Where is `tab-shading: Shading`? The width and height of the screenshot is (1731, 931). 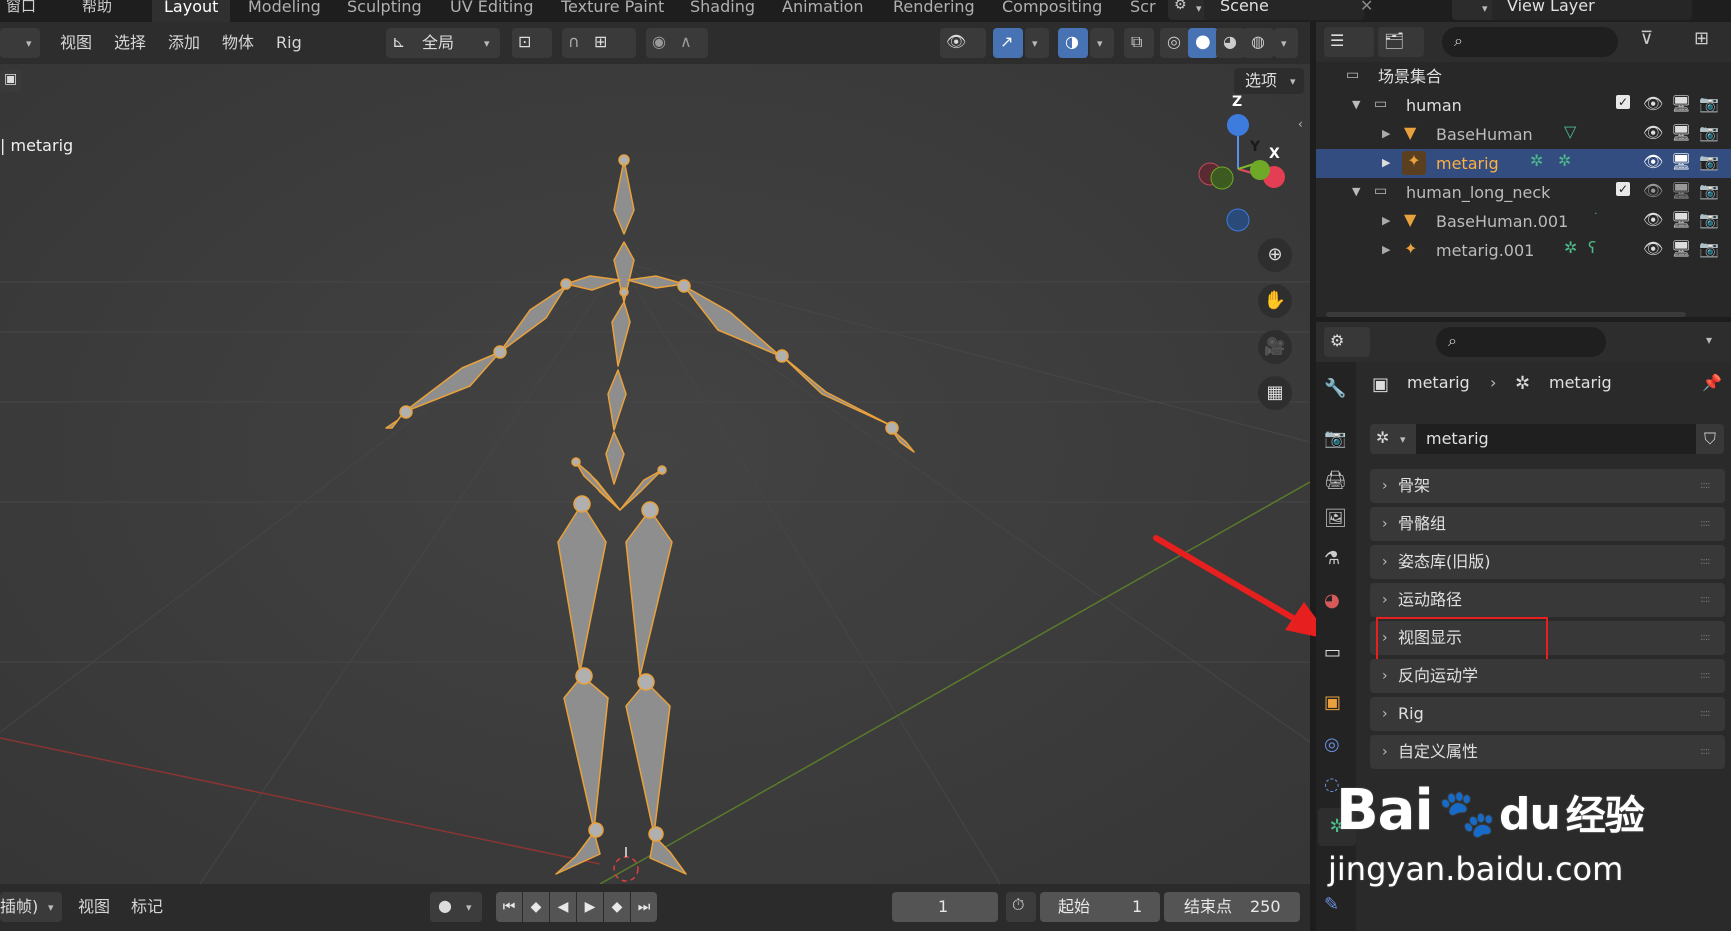 tab-shading: Shading is located at coordinates (722, 11).